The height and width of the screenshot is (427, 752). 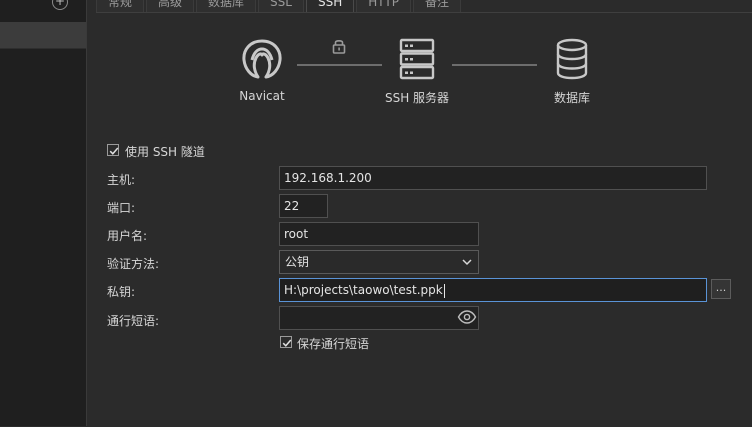 What do you see at coordinates (444, 290) in the screenshot?
I see `text-caret` at bounding box center [444, 290].